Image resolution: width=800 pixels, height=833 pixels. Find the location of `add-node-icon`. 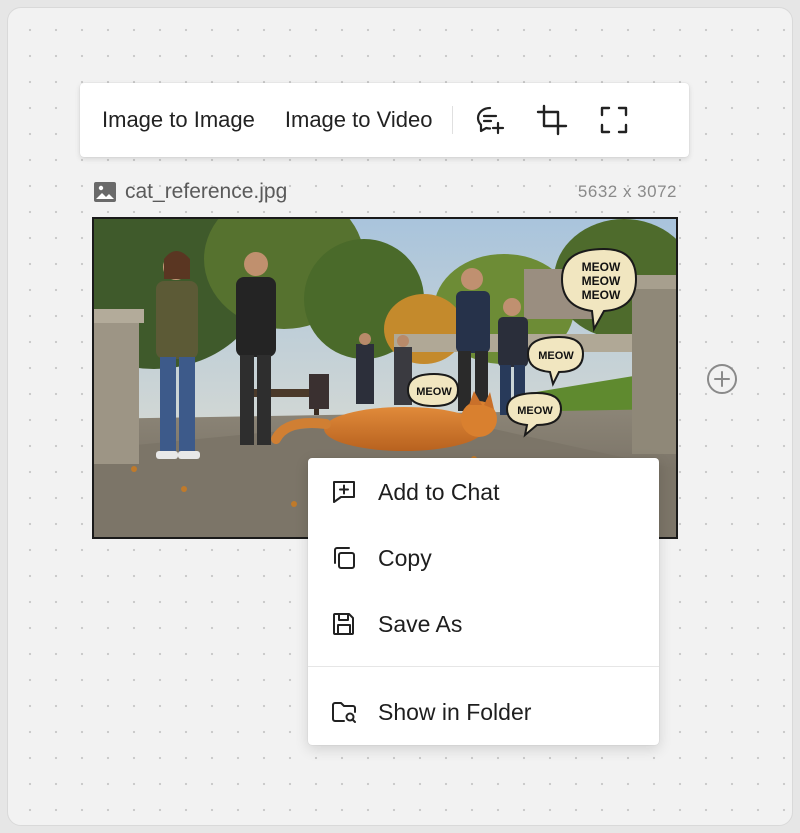

add-node-icon is located at coordinates (722, 379).